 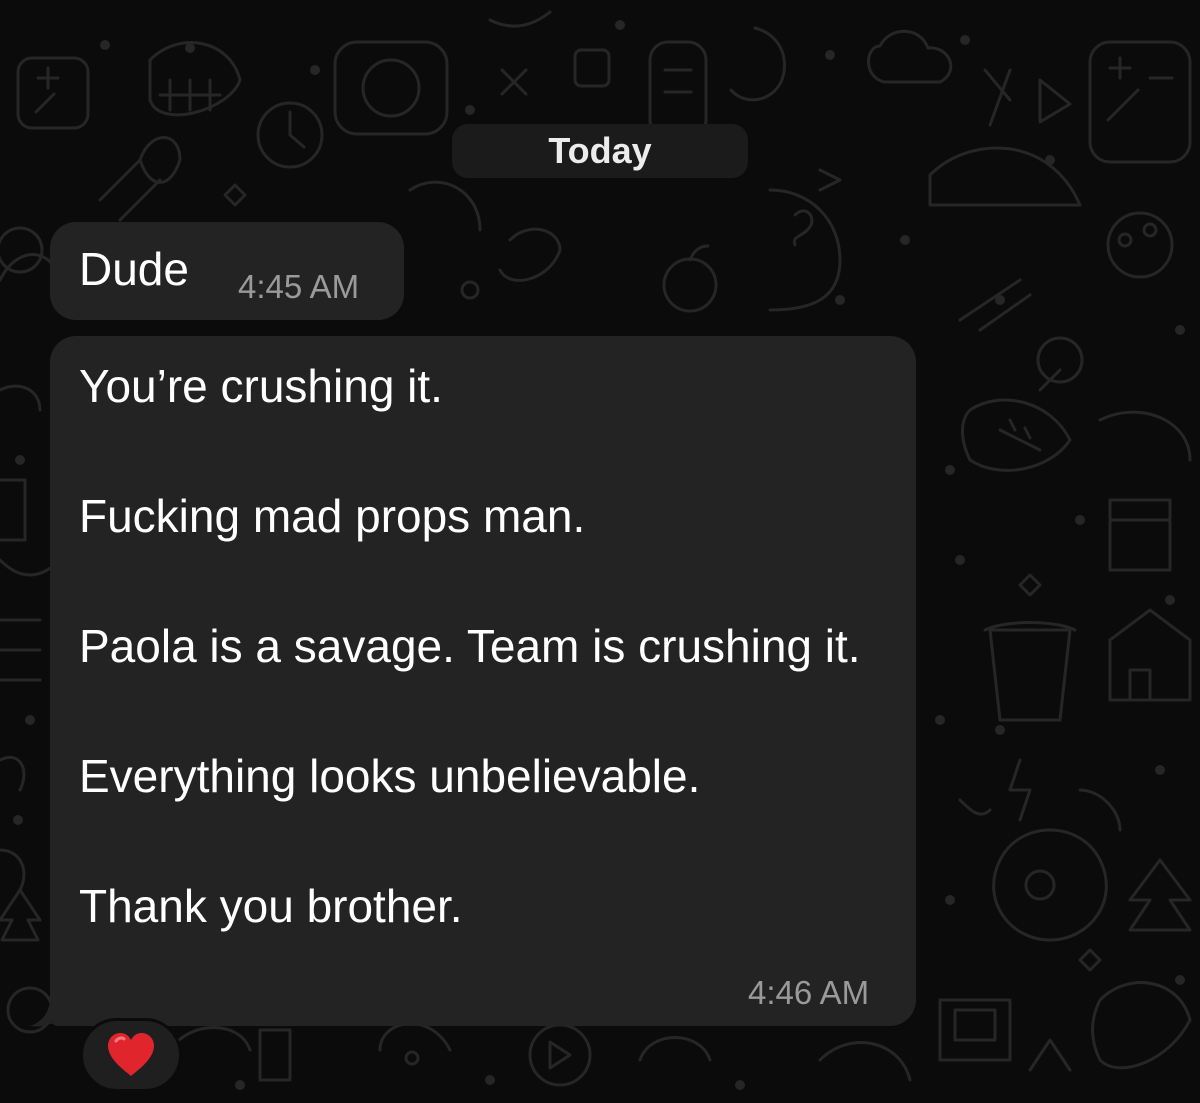 I want to click on message-timestamp: 4:45 AM, so click(x=299, y=286).